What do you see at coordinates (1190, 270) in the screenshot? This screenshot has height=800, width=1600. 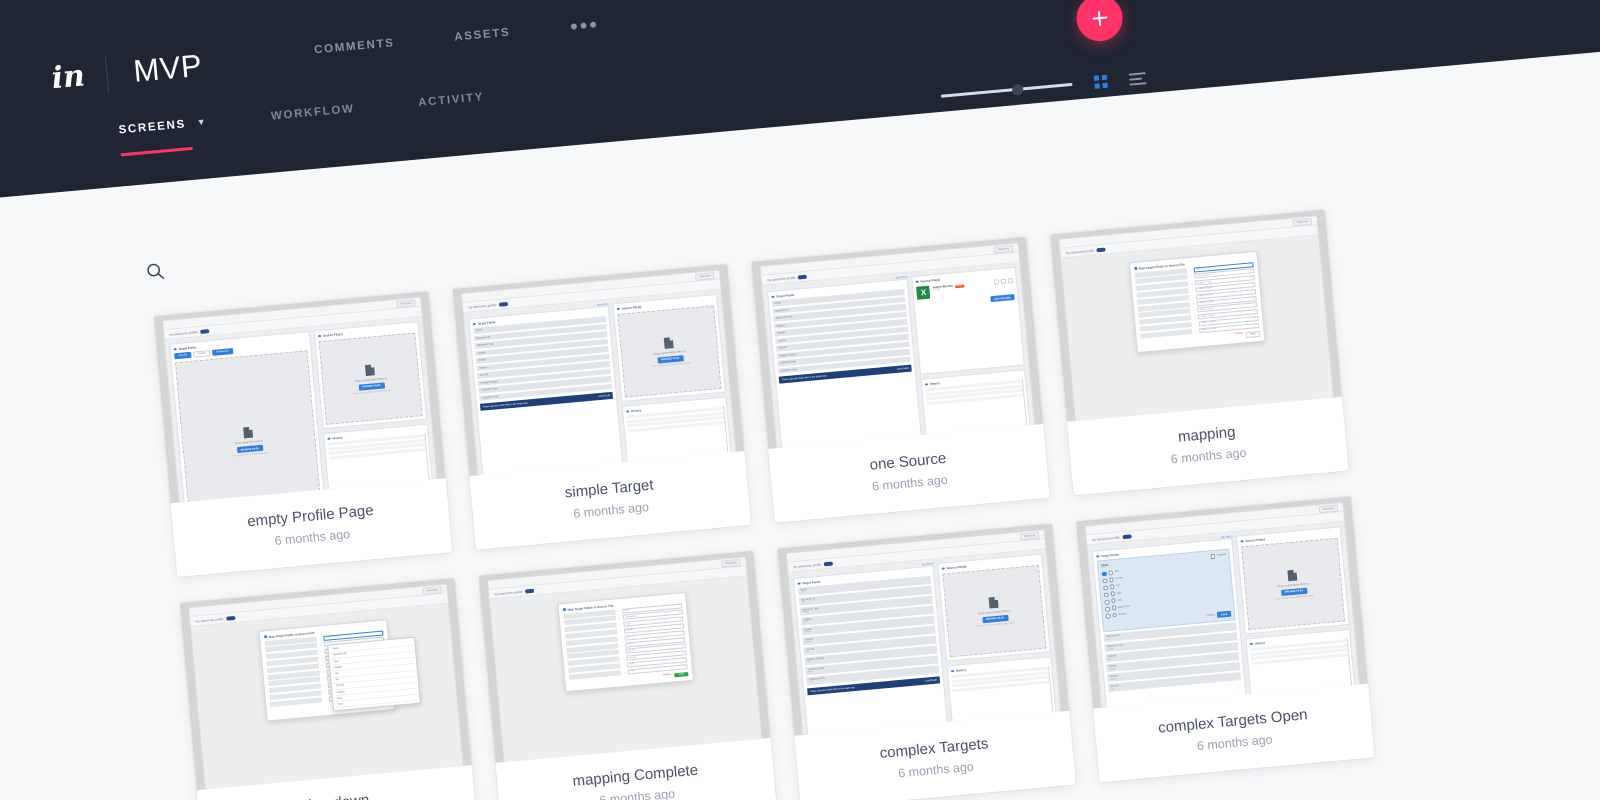 I see `arrow-right-icon: →` at bounding box center [1190, 270].